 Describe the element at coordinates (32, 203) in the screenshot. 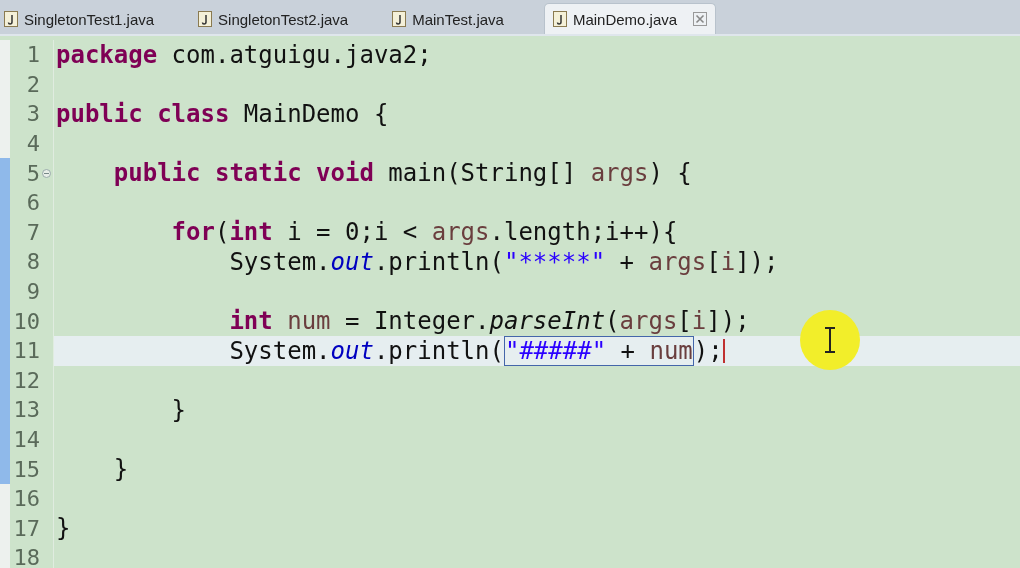

I see `line-number: 6` at that location.